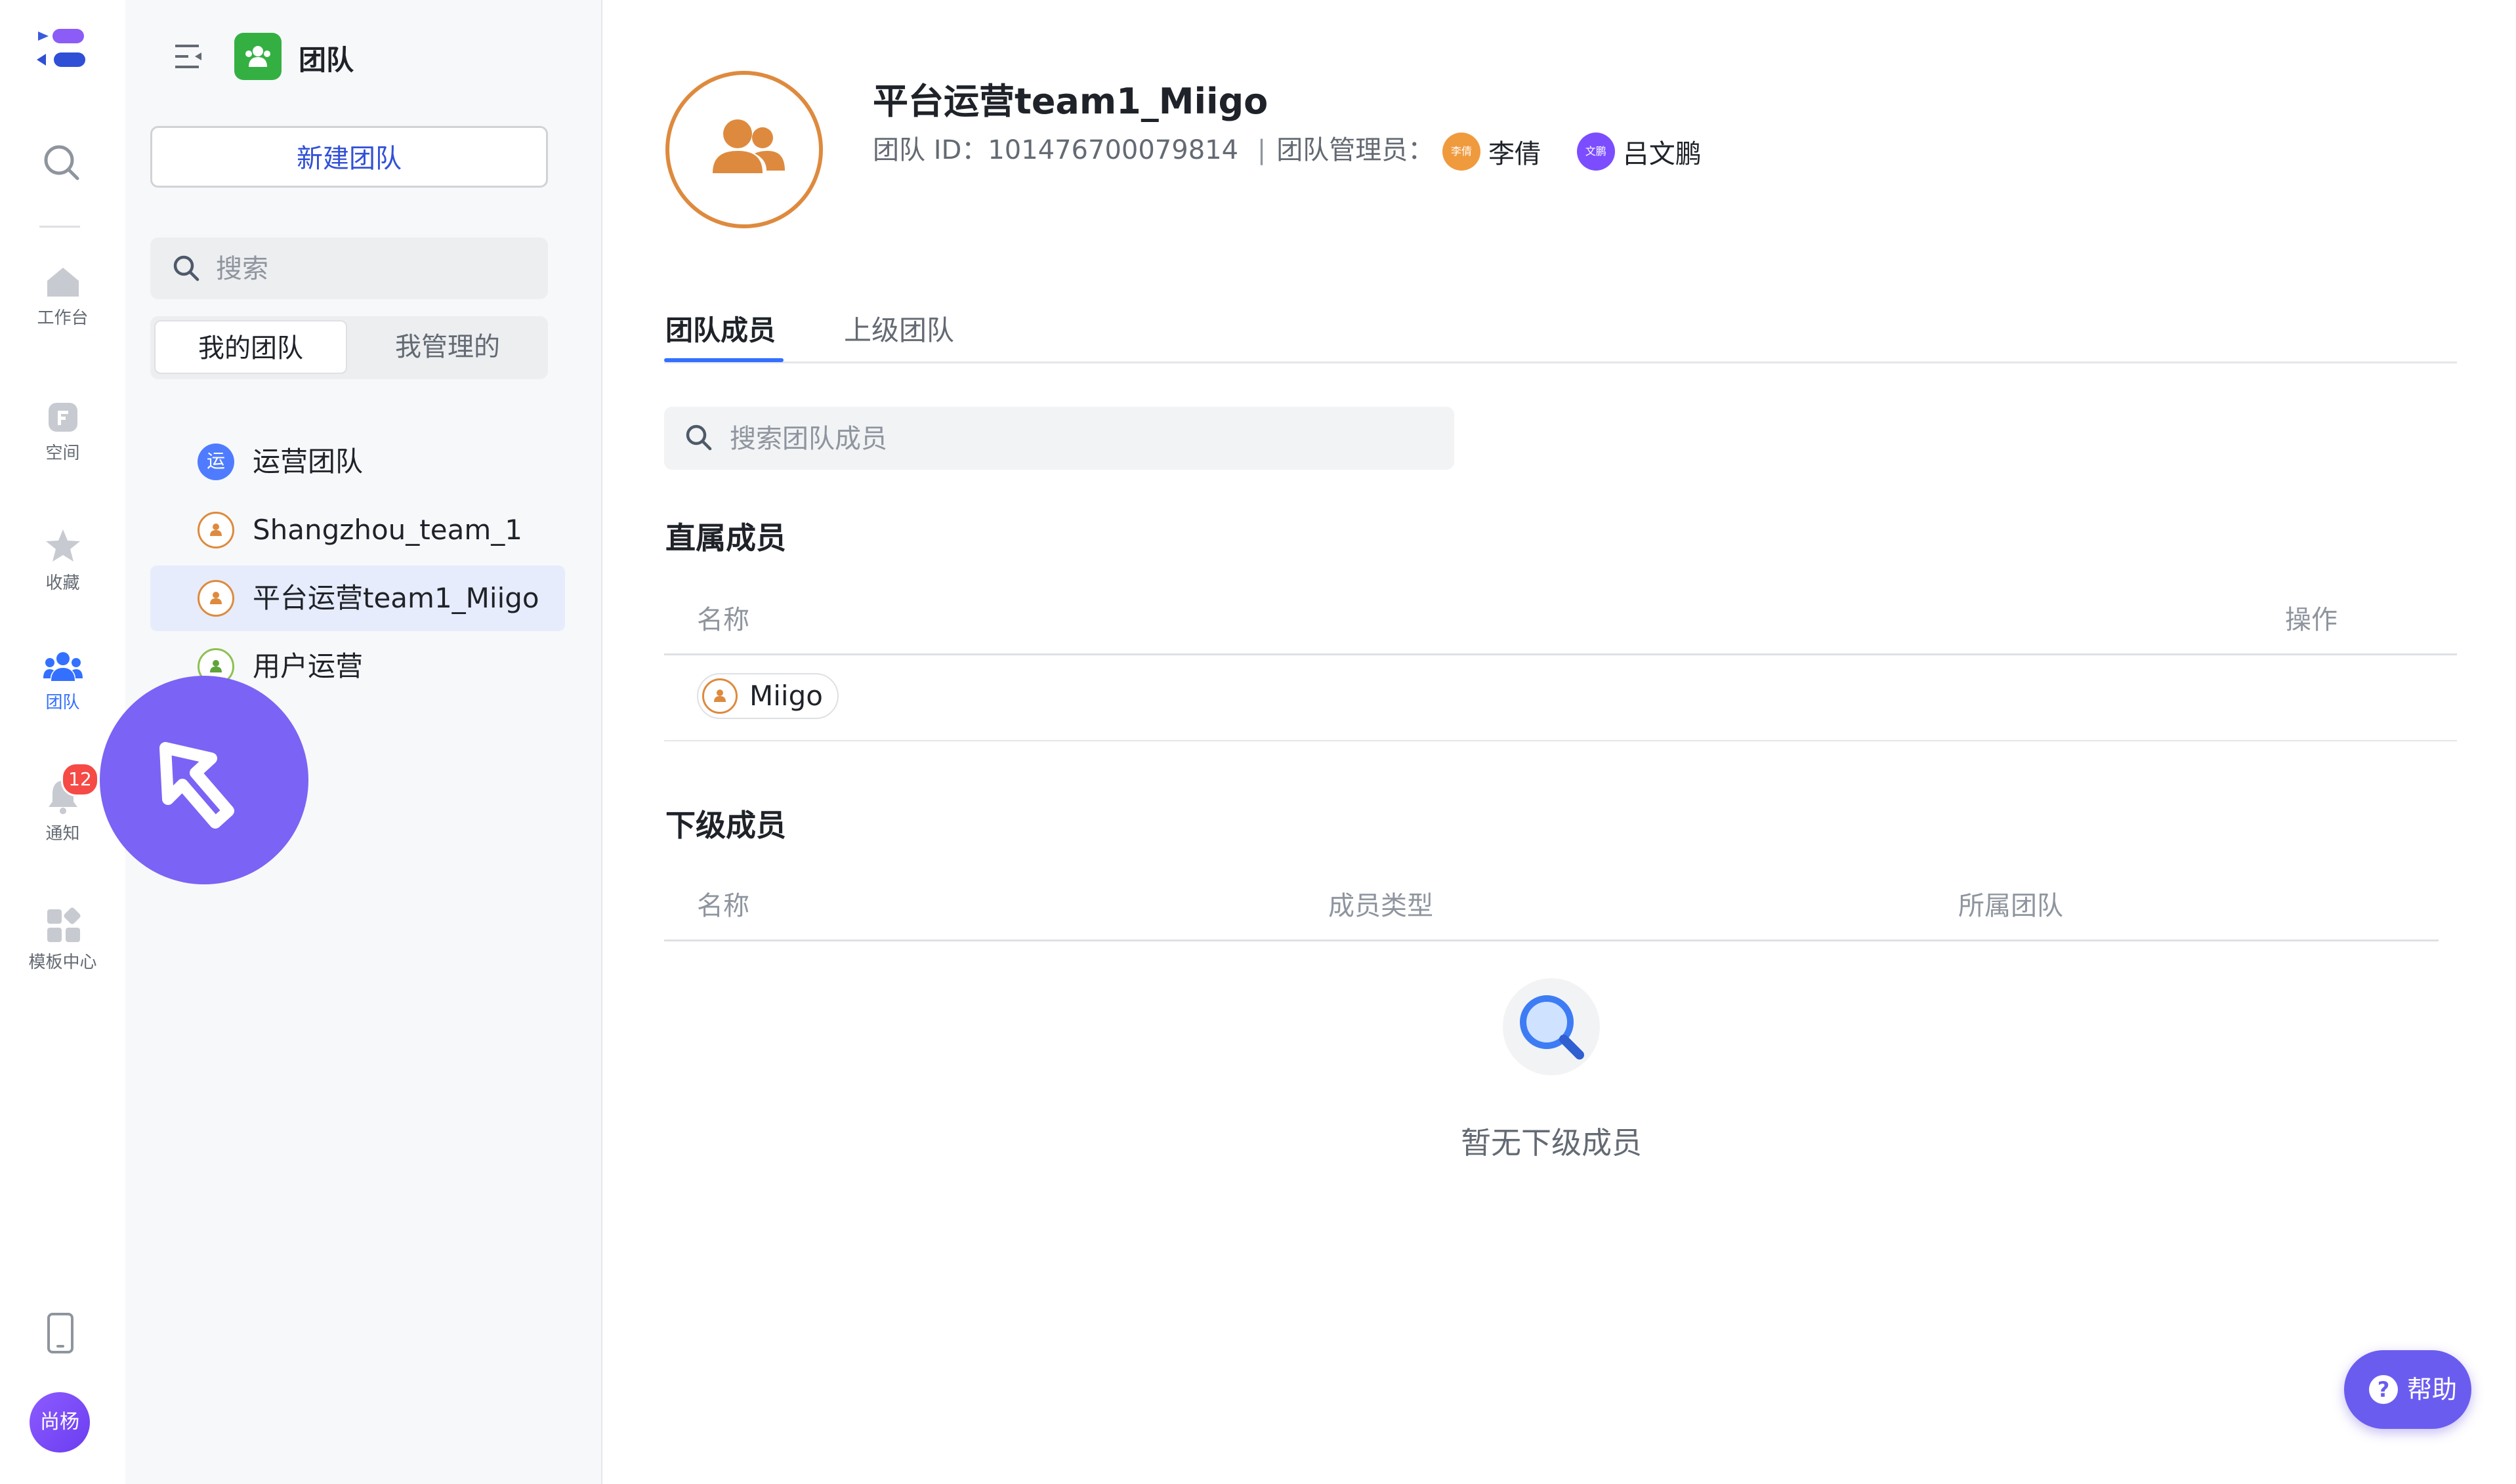 Image resolution: width=2516 pixels, height=1484 pixels. What do you see at coordinates (216, 462) in the screenshot?
I see `team-avatar-icon: 运` at bounding box center [216, 462].